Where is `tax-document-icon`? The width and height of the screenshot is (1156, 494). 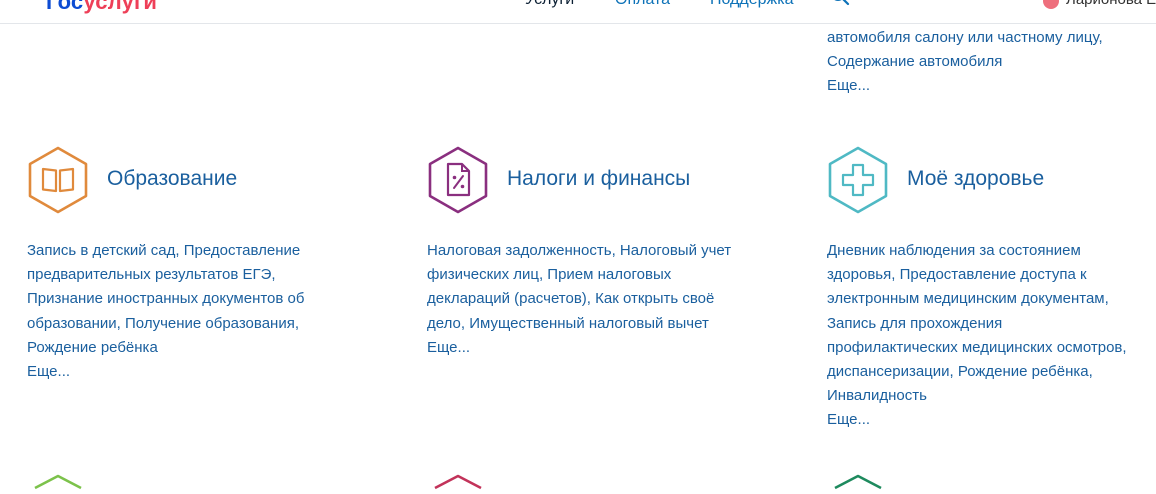 tax-document-icon is located at coordinates (458, 180).